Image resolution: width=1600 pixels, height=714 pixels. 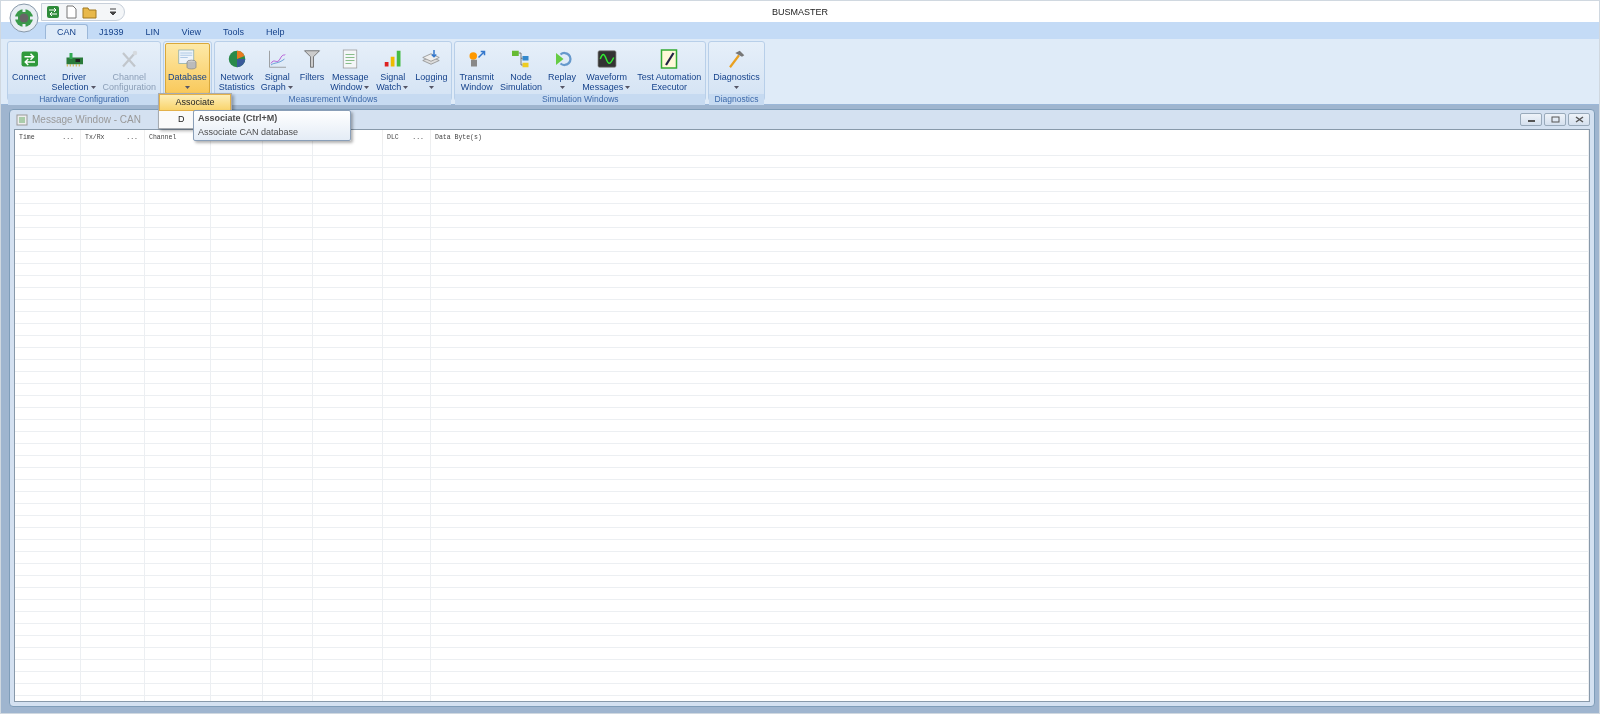 I want to click on ribbon-button: Message Window, so click(x=350, y=68).